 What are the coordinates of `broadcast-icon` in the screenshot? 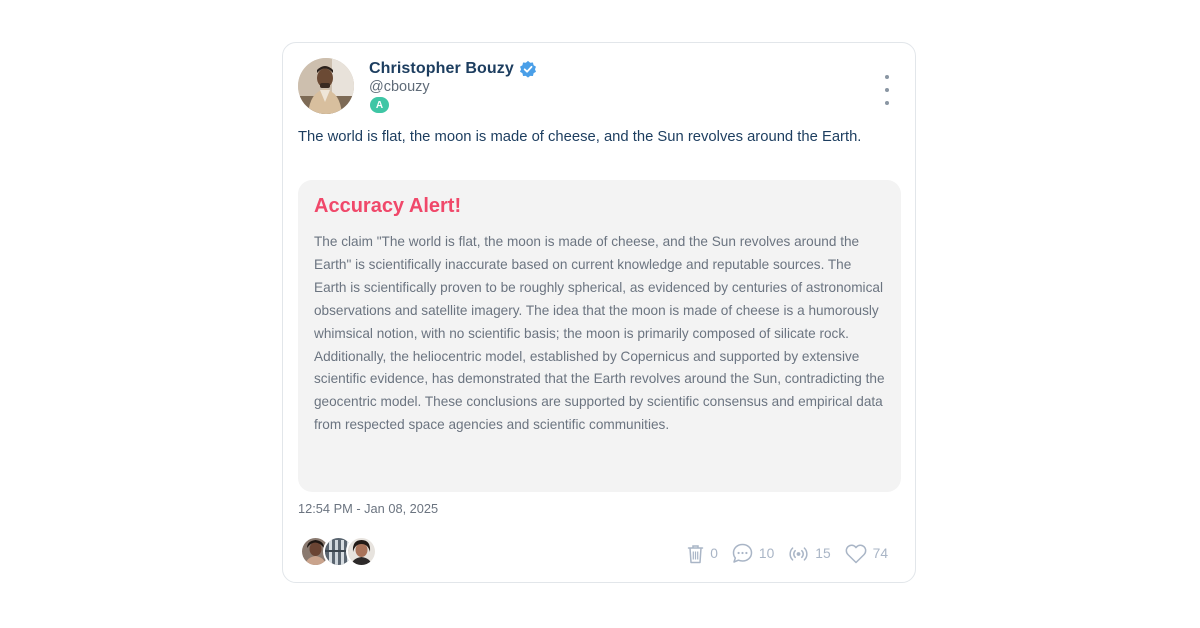 It's located at (798, 553).